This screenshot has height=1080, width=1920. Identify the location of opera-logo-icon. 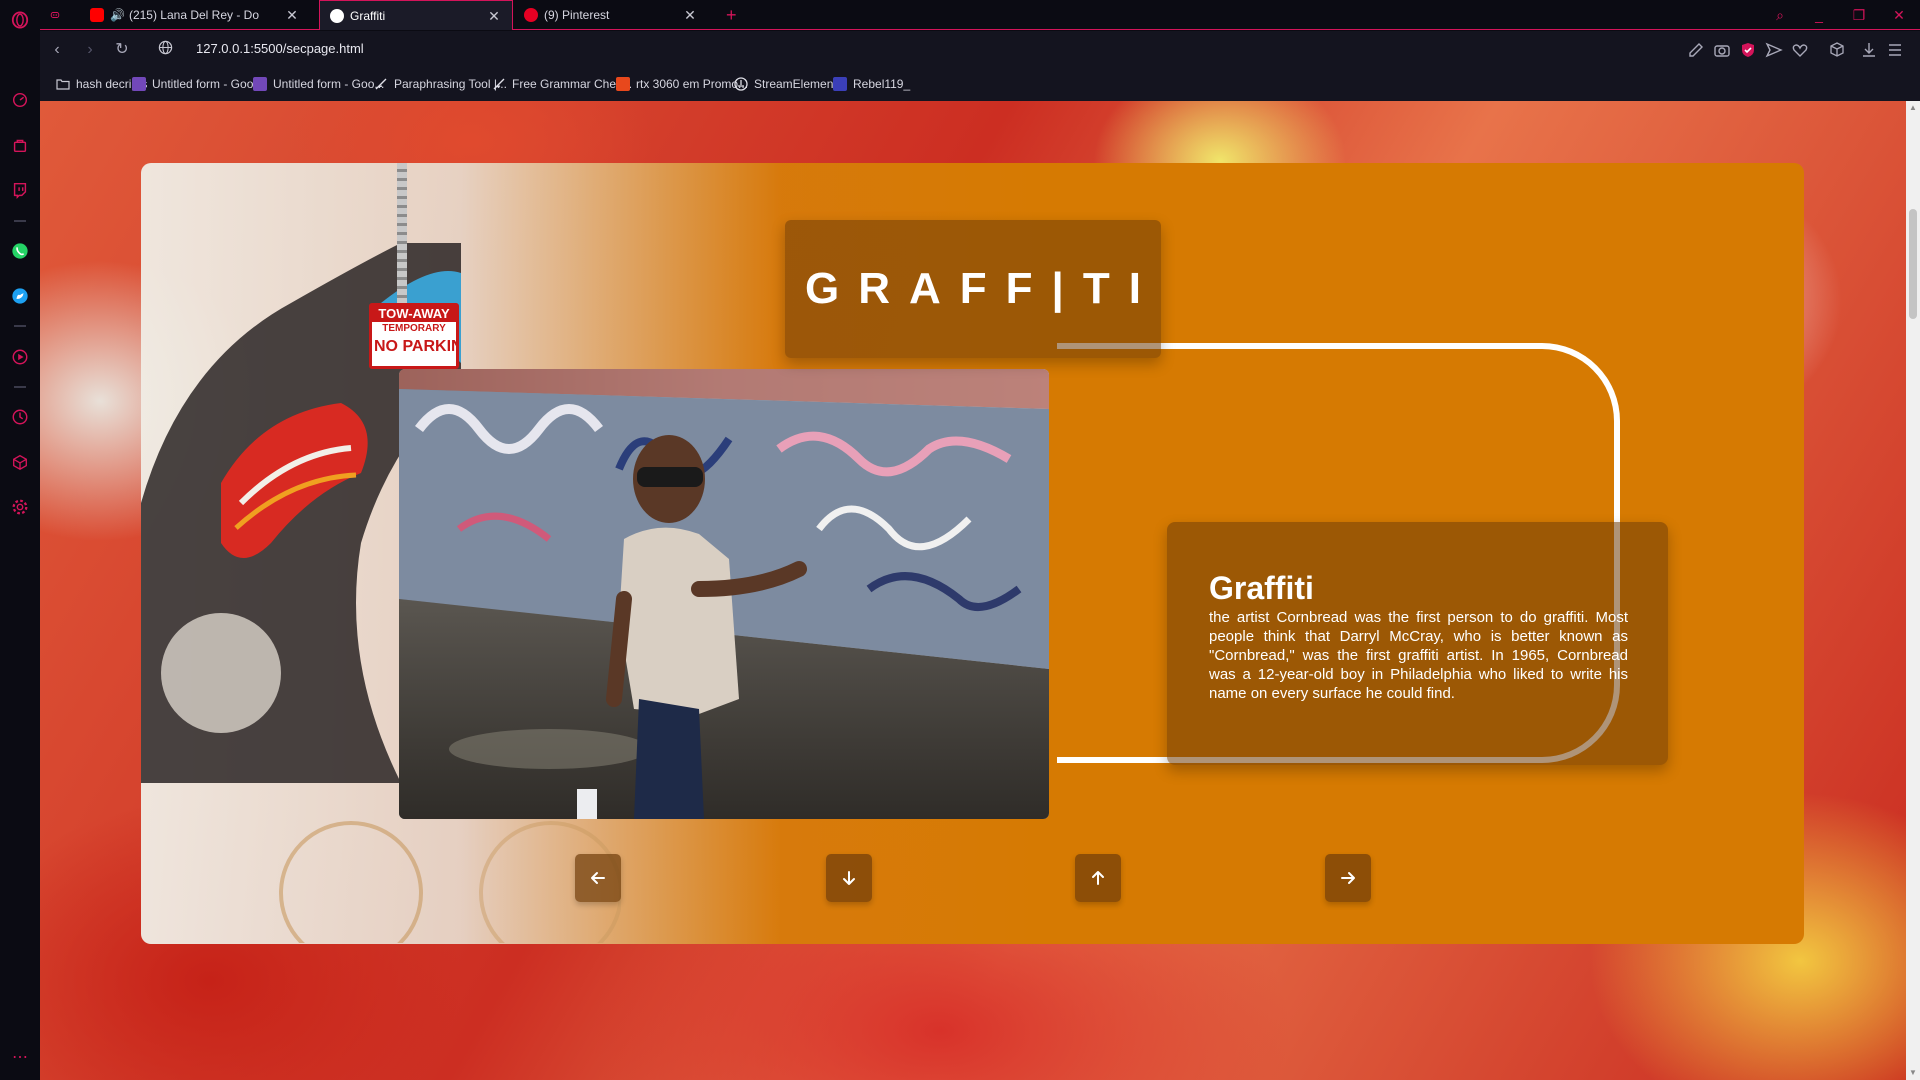
(20, 20).